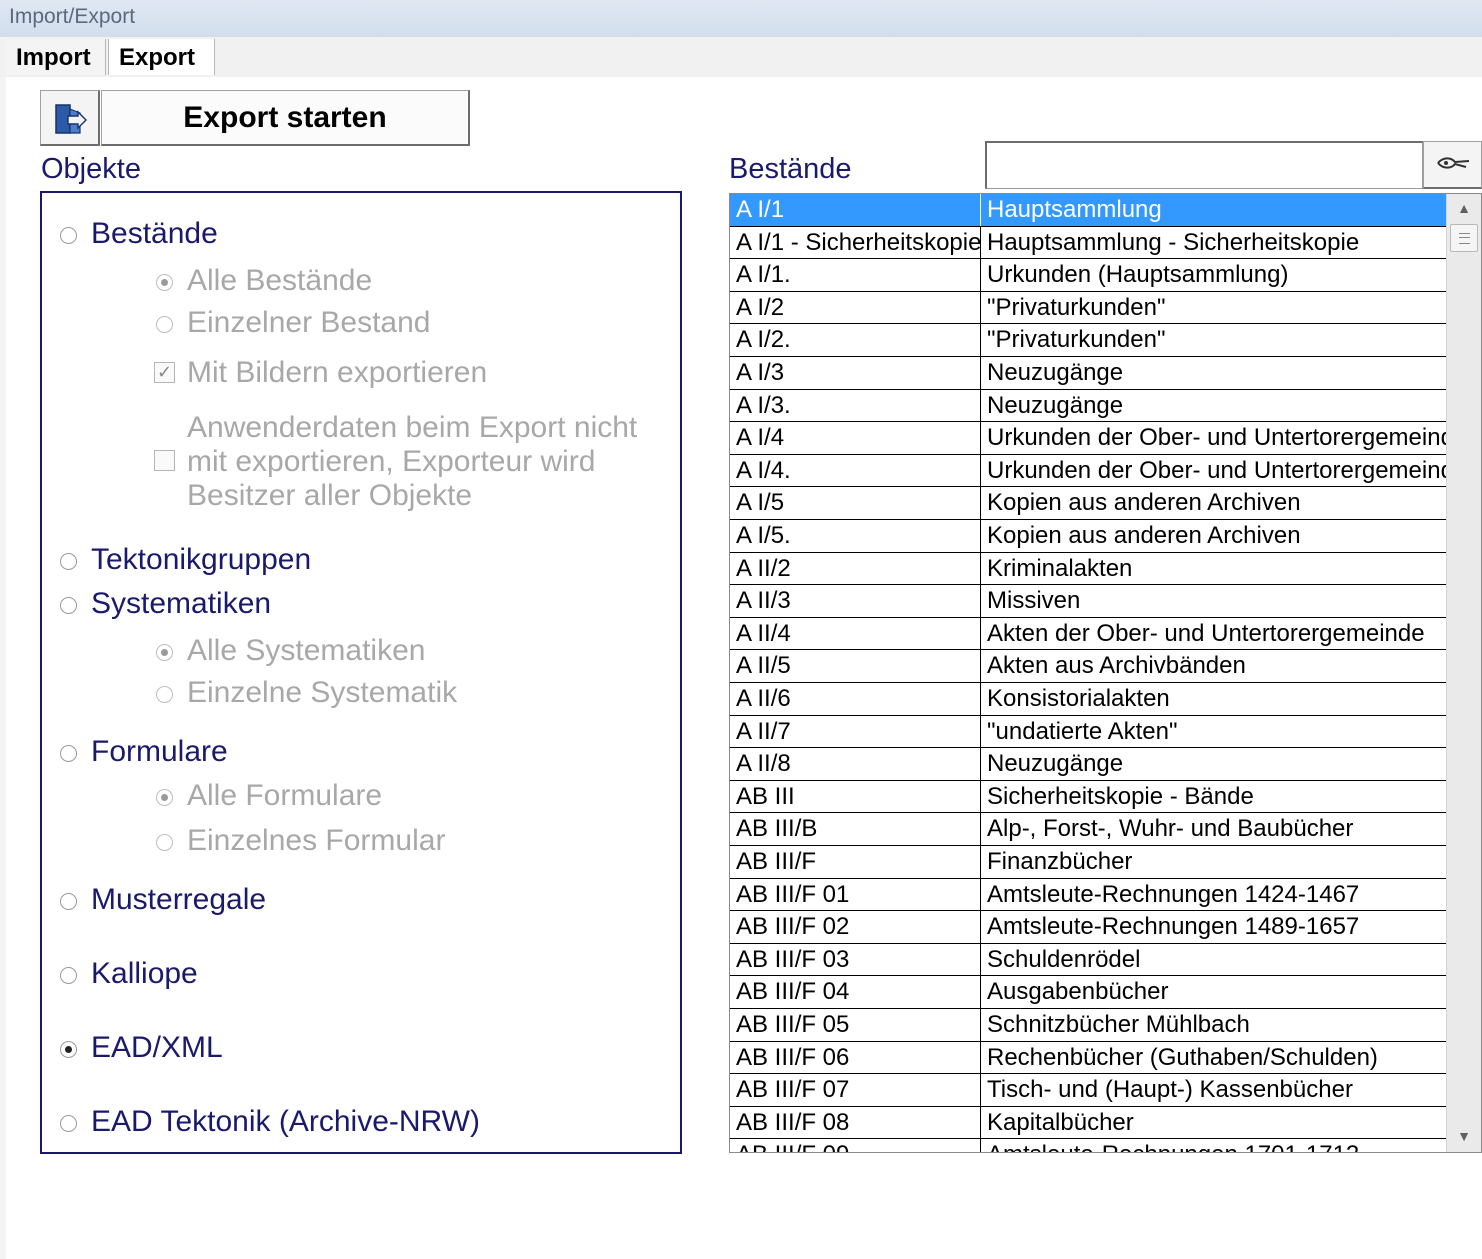 This screenshot has height=1259, width=1482. I want to click on table-row: AB III/F 03 Schuldenrödel, so click(1088, 960).